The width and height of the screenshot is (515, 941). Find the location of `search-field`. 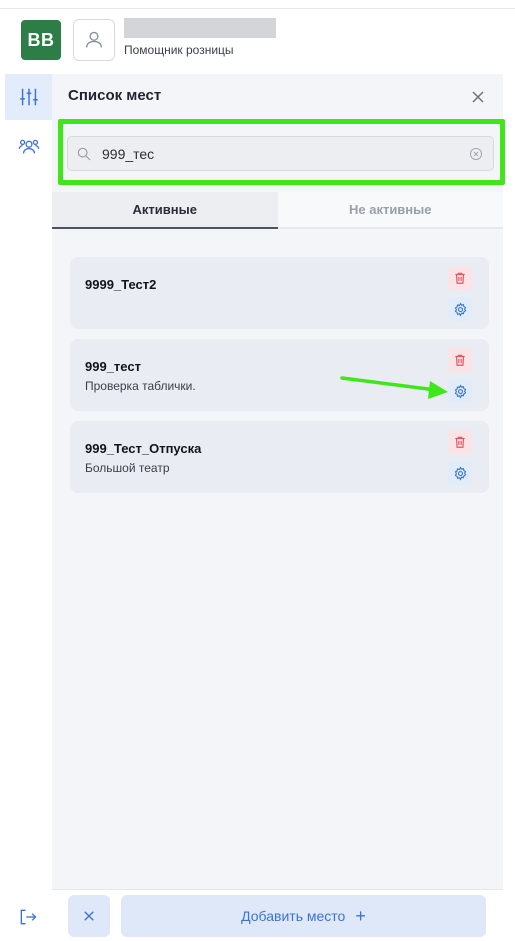

search-field is located at coordinates (280, 153).